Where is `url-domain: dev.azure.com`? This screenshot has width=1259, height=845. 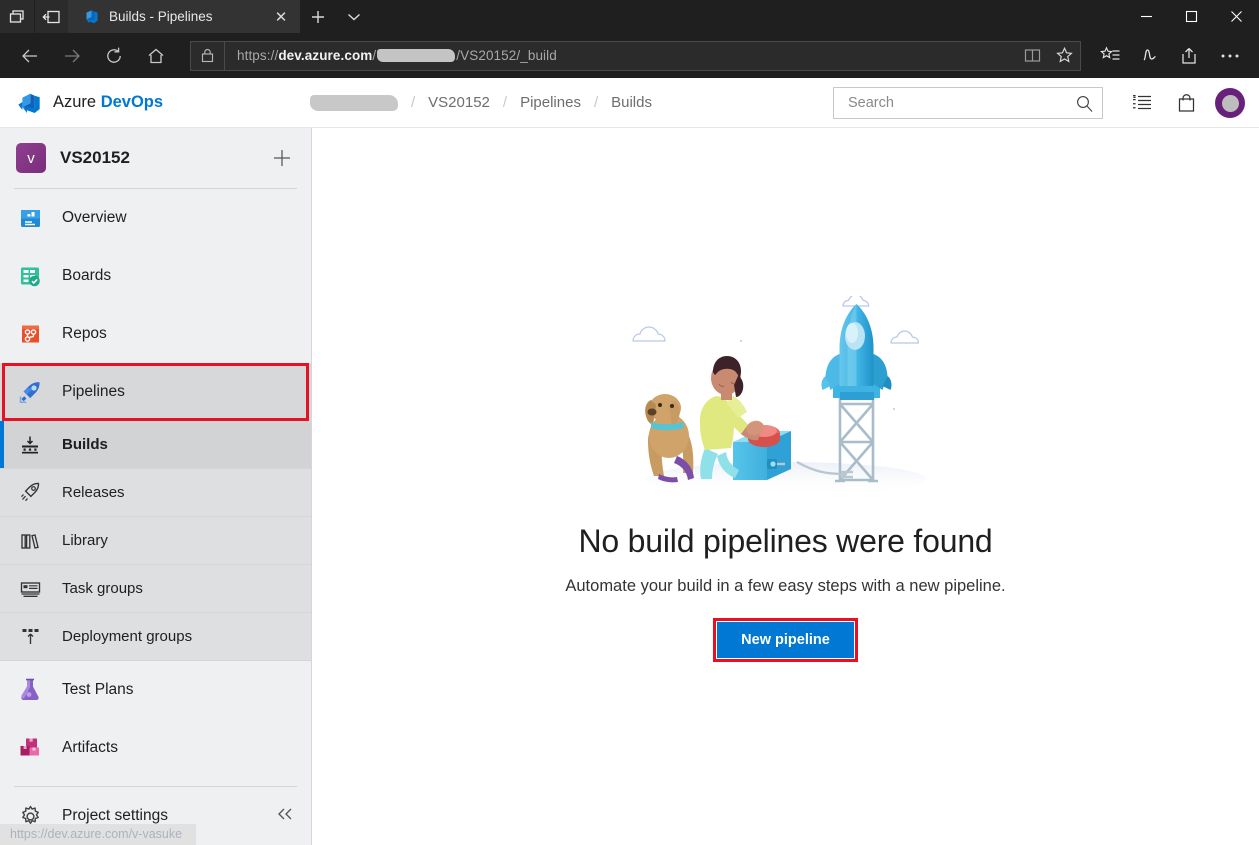
url-domain: dev.azure.com is located at coordinates (325, 55).